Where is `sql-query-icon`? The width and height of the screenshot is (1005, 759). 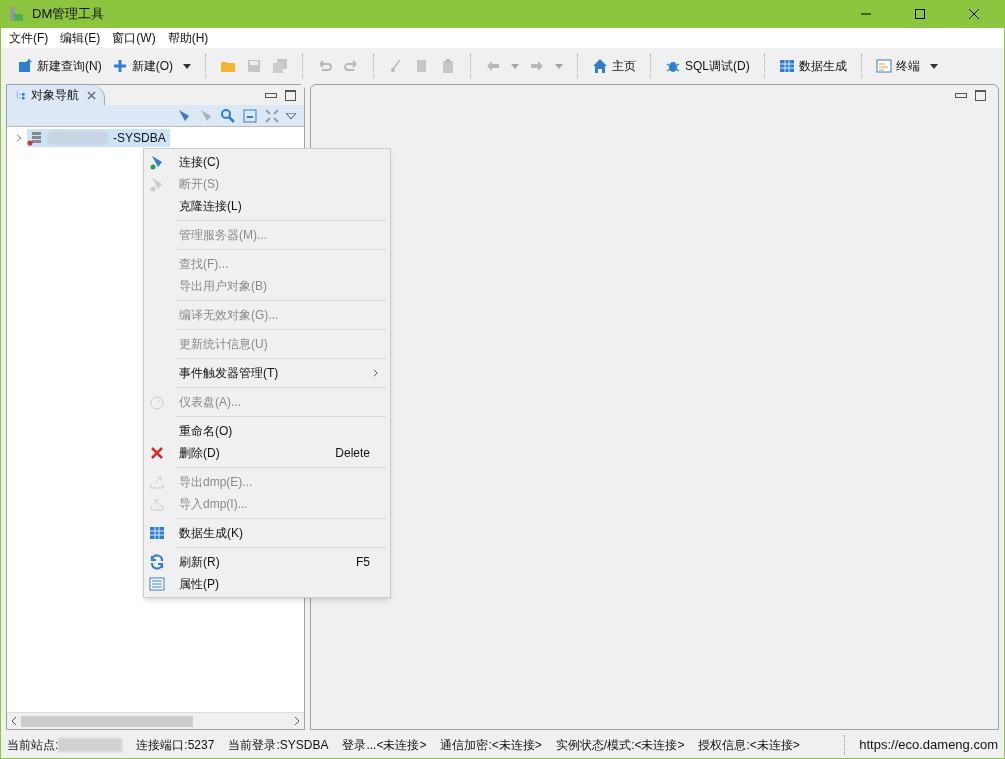
sql-query-icon is located at coordinates (25, 66).